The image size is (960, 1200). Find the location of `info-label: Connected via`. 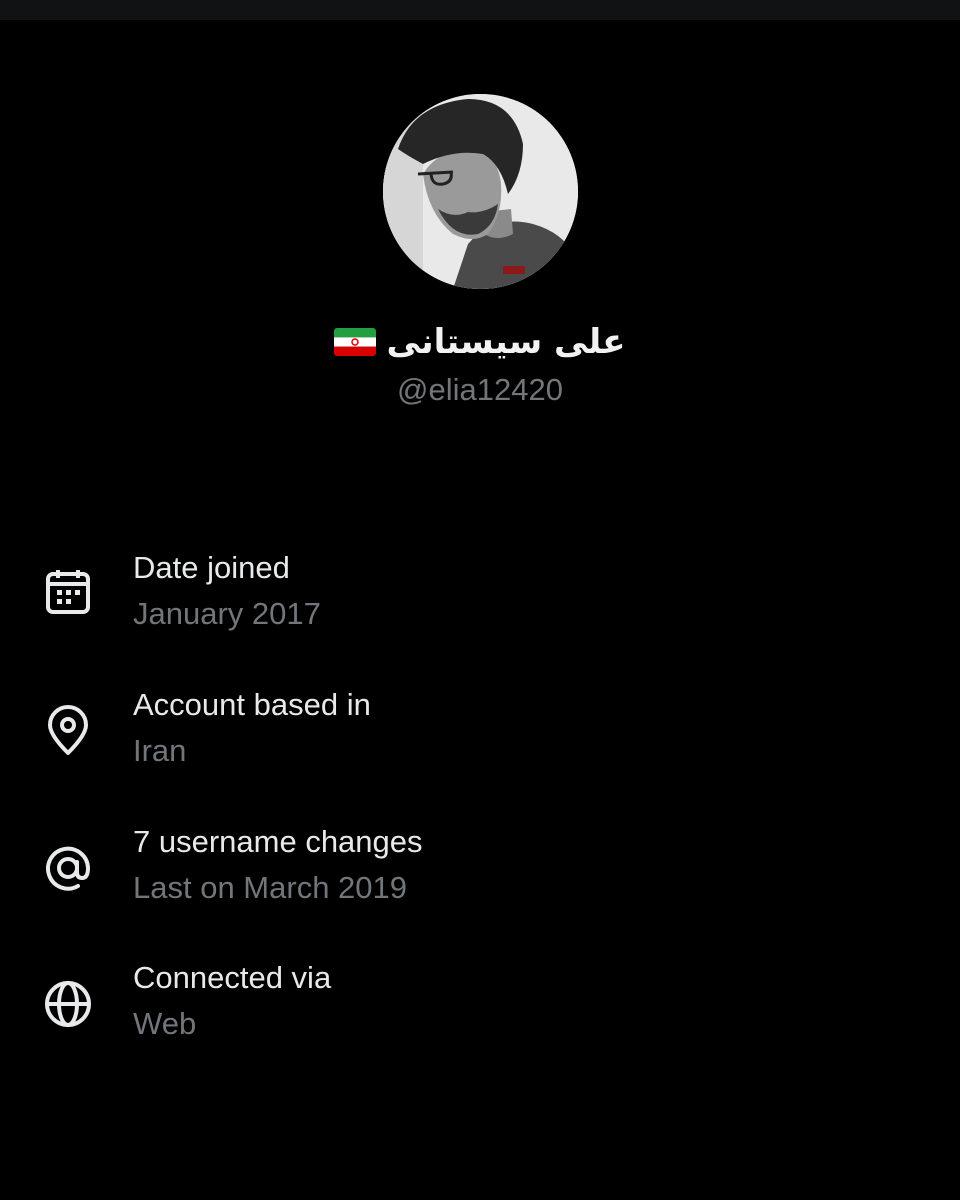

info-label: Connected via is located at coordinates (232, 977).